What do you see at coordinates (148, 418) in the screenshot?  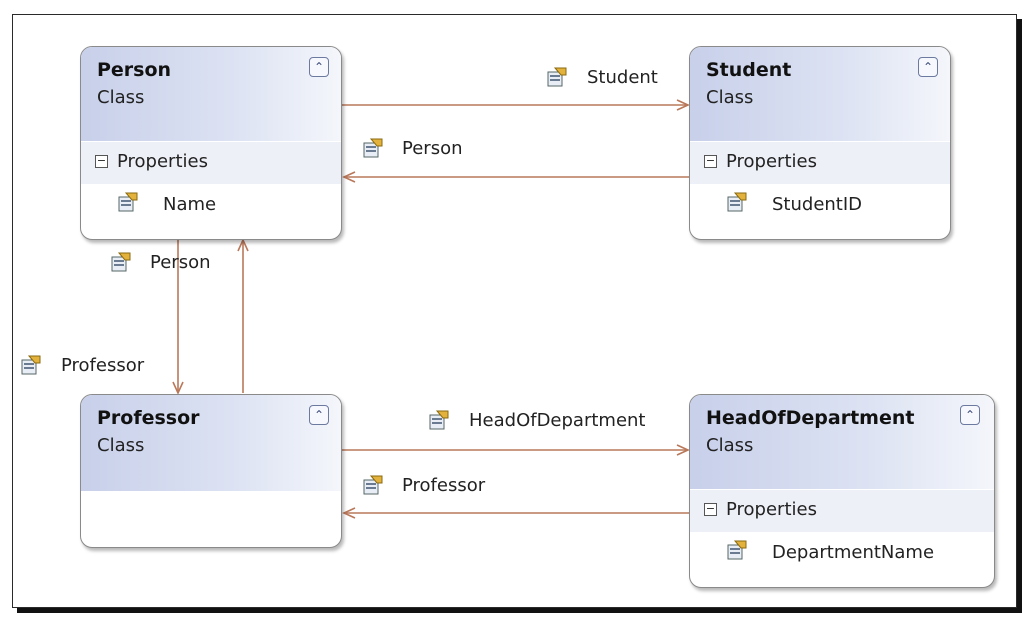 I see `class-name: Professor` at bounding box center [148, 418].